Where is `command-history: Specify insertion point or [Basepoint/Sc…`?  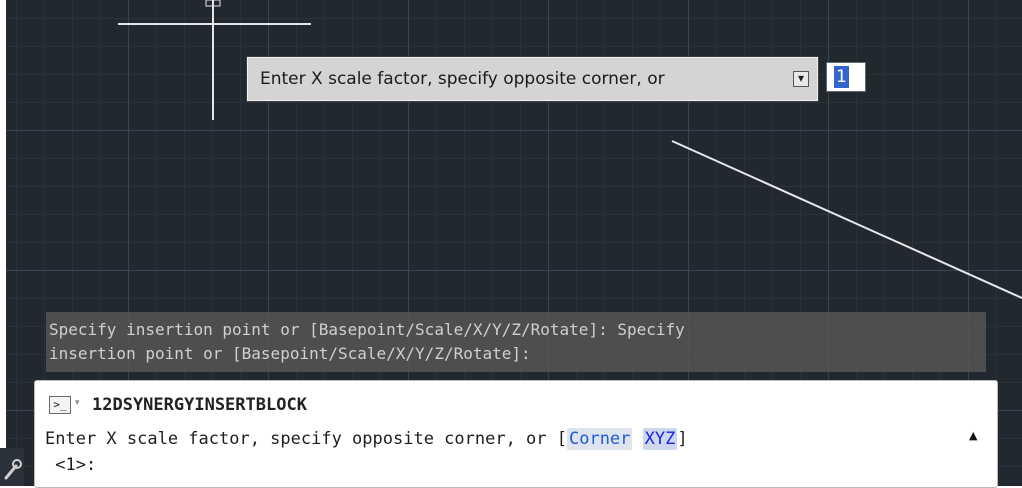
command-history: Specify insertion point or [Basepoint/Sc… is located at coordinates (516, 342).